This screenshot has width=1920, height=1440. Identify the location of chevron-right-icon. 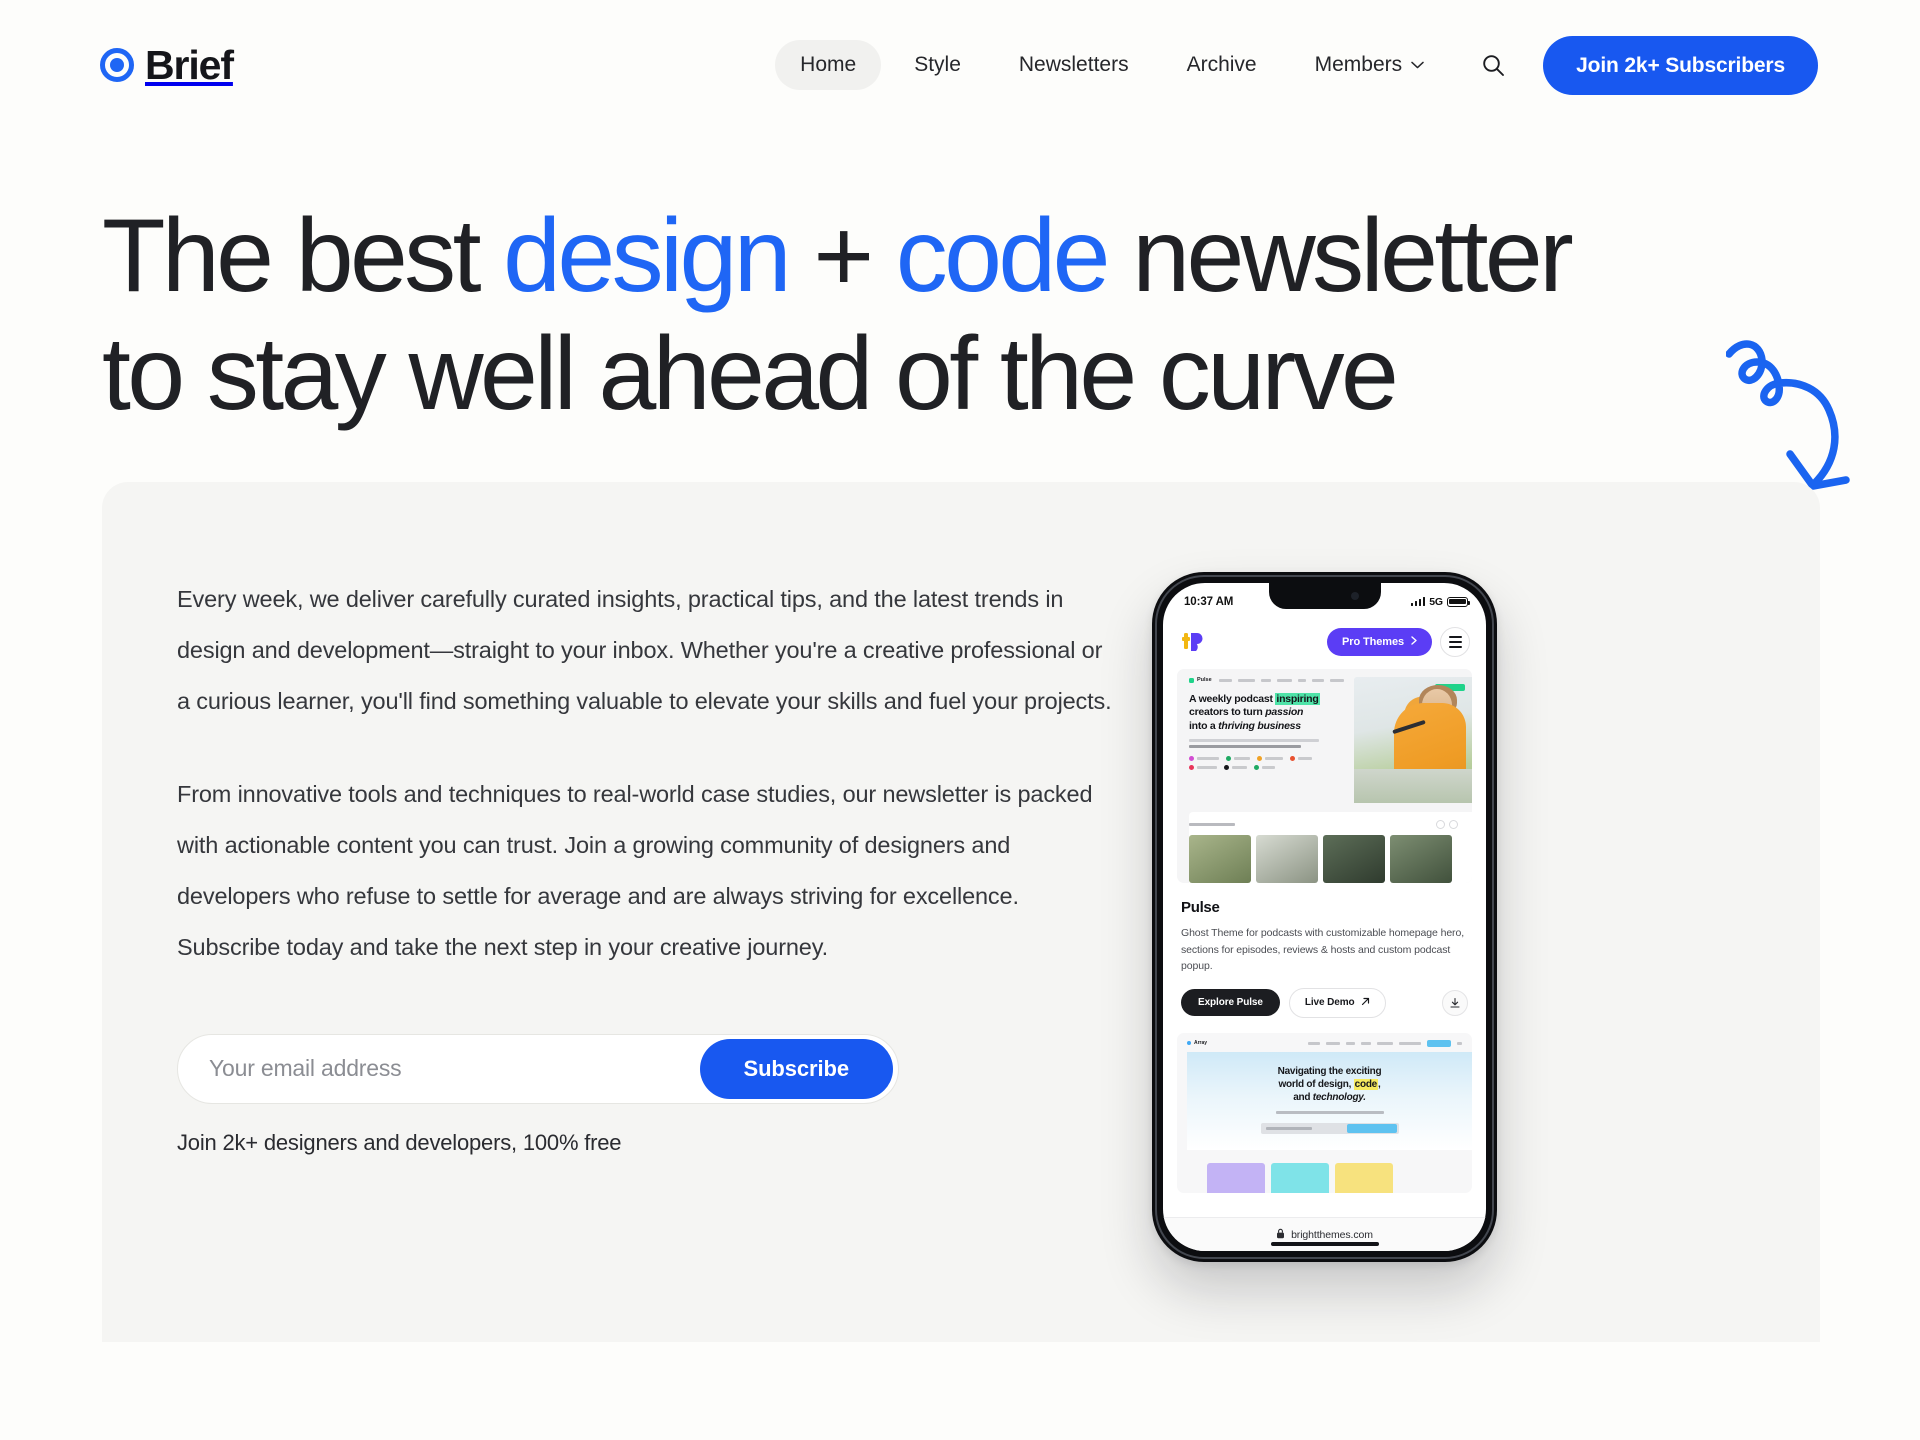
(1414, 642).